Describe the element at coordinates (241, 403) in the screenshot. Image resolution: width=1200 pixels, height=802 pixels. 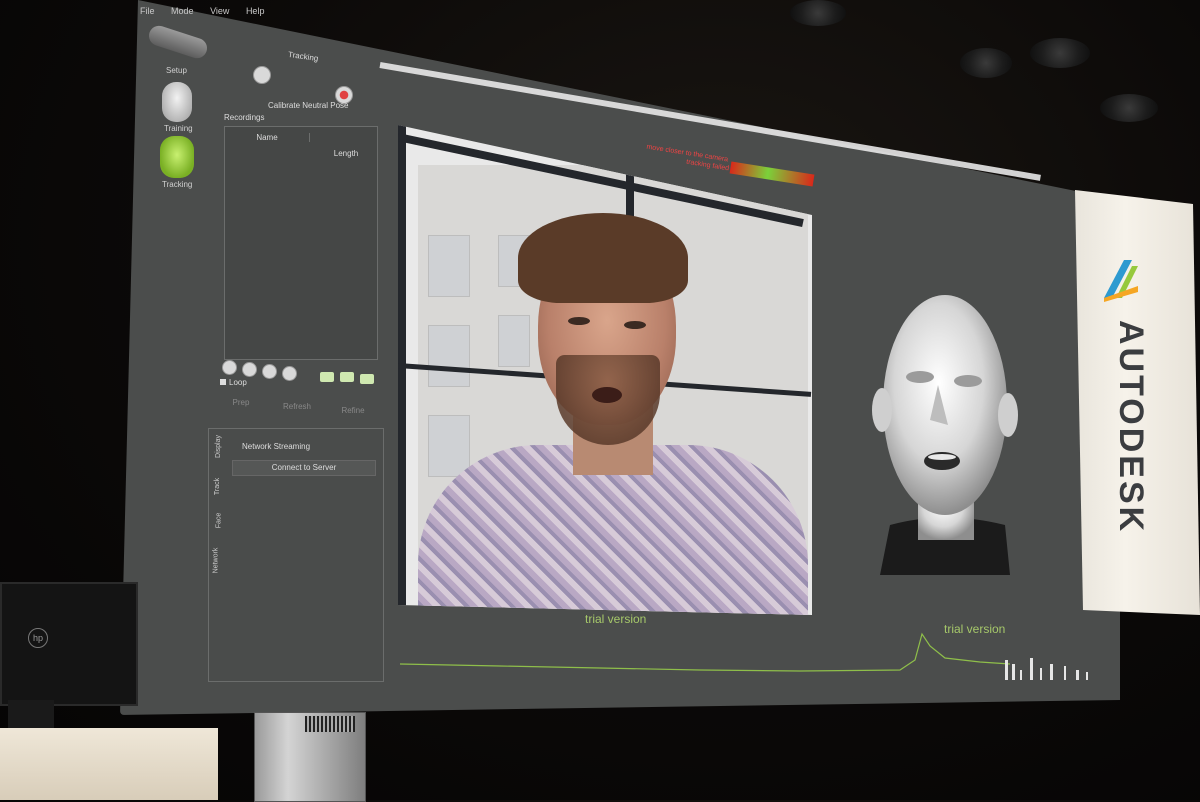
I see `prep-button: Prep` at that location.